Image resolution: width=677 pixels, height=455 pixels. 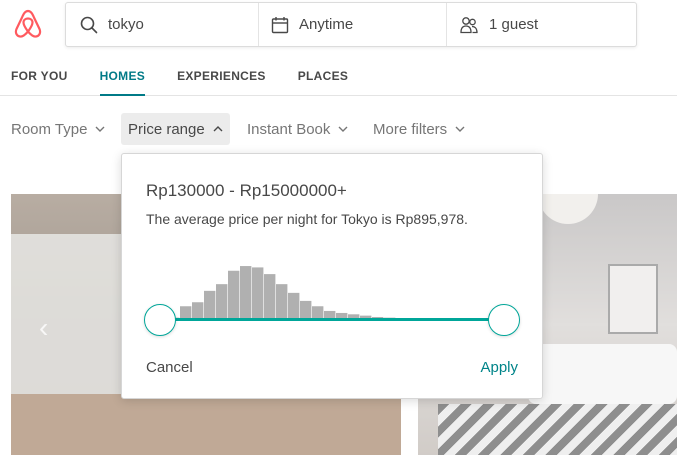 I want to click on price-max-handle, so click(x=504, y=320).